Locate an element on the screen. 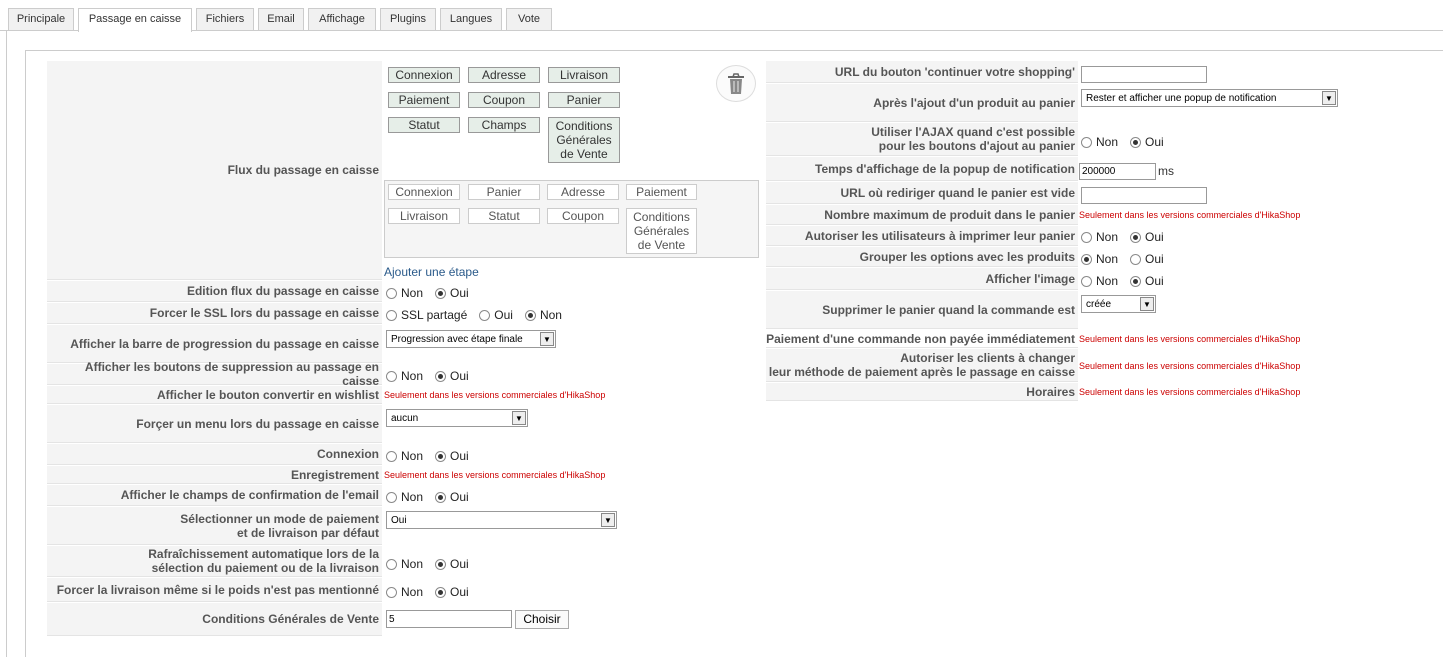 The width and height of the screenshot is (1443, 657). tab-affichage: Affichage is located at coordinates (342, 19).